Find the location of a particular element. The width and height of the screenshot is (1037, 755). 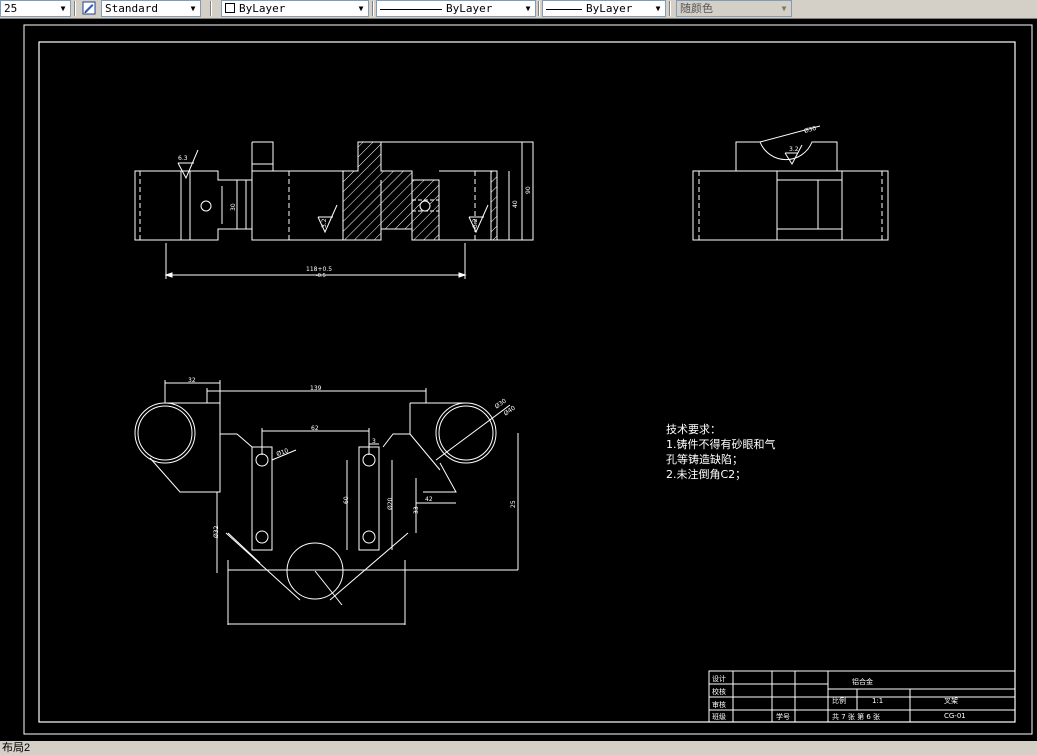

scale-value: 1:1 is located at coordinates (877, 701).